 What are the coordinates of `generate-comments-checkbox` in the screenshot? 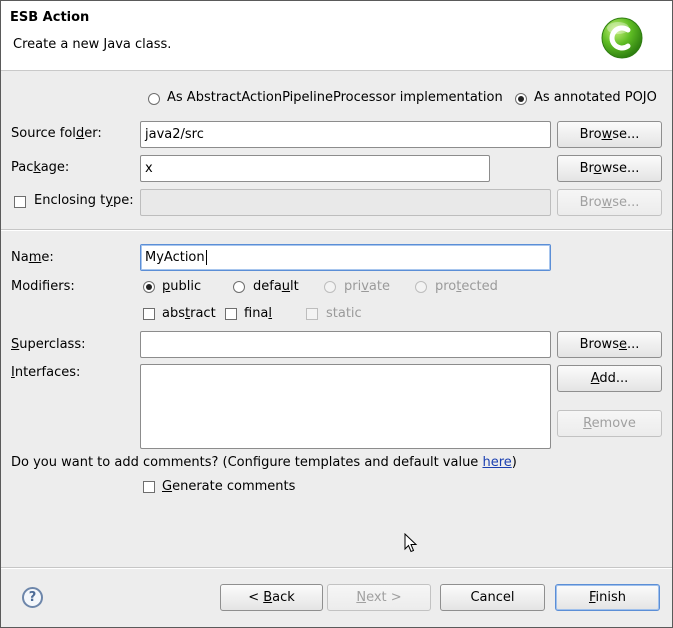 It's located at (149, 487).